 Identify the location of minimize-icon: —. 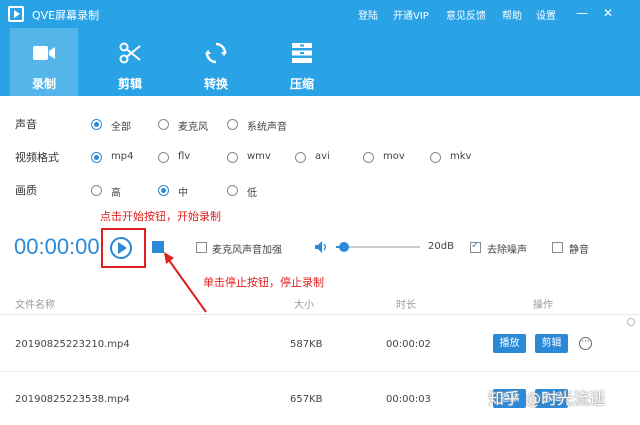
(582, 13).